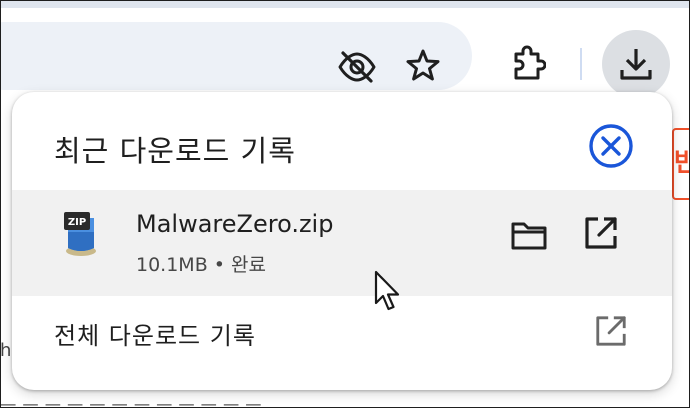  What do you see at coordinates (81, 234) in the screenshot?
I see `zip-file-icon: ZIP` at bounding box center [81, 234].